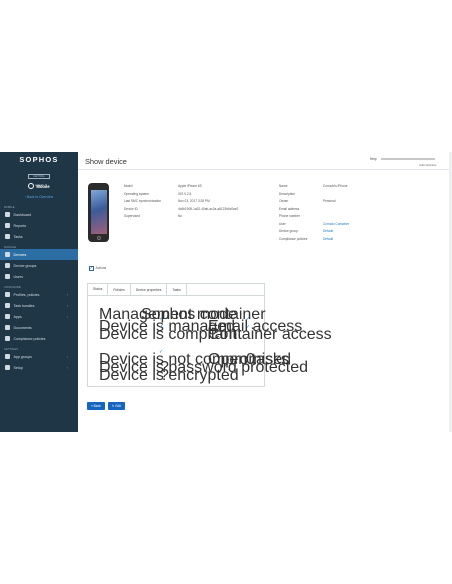 Image resolution: width=452 pixels, height=584 pixels. I want to click on help-link: Help, so click(373, 159).